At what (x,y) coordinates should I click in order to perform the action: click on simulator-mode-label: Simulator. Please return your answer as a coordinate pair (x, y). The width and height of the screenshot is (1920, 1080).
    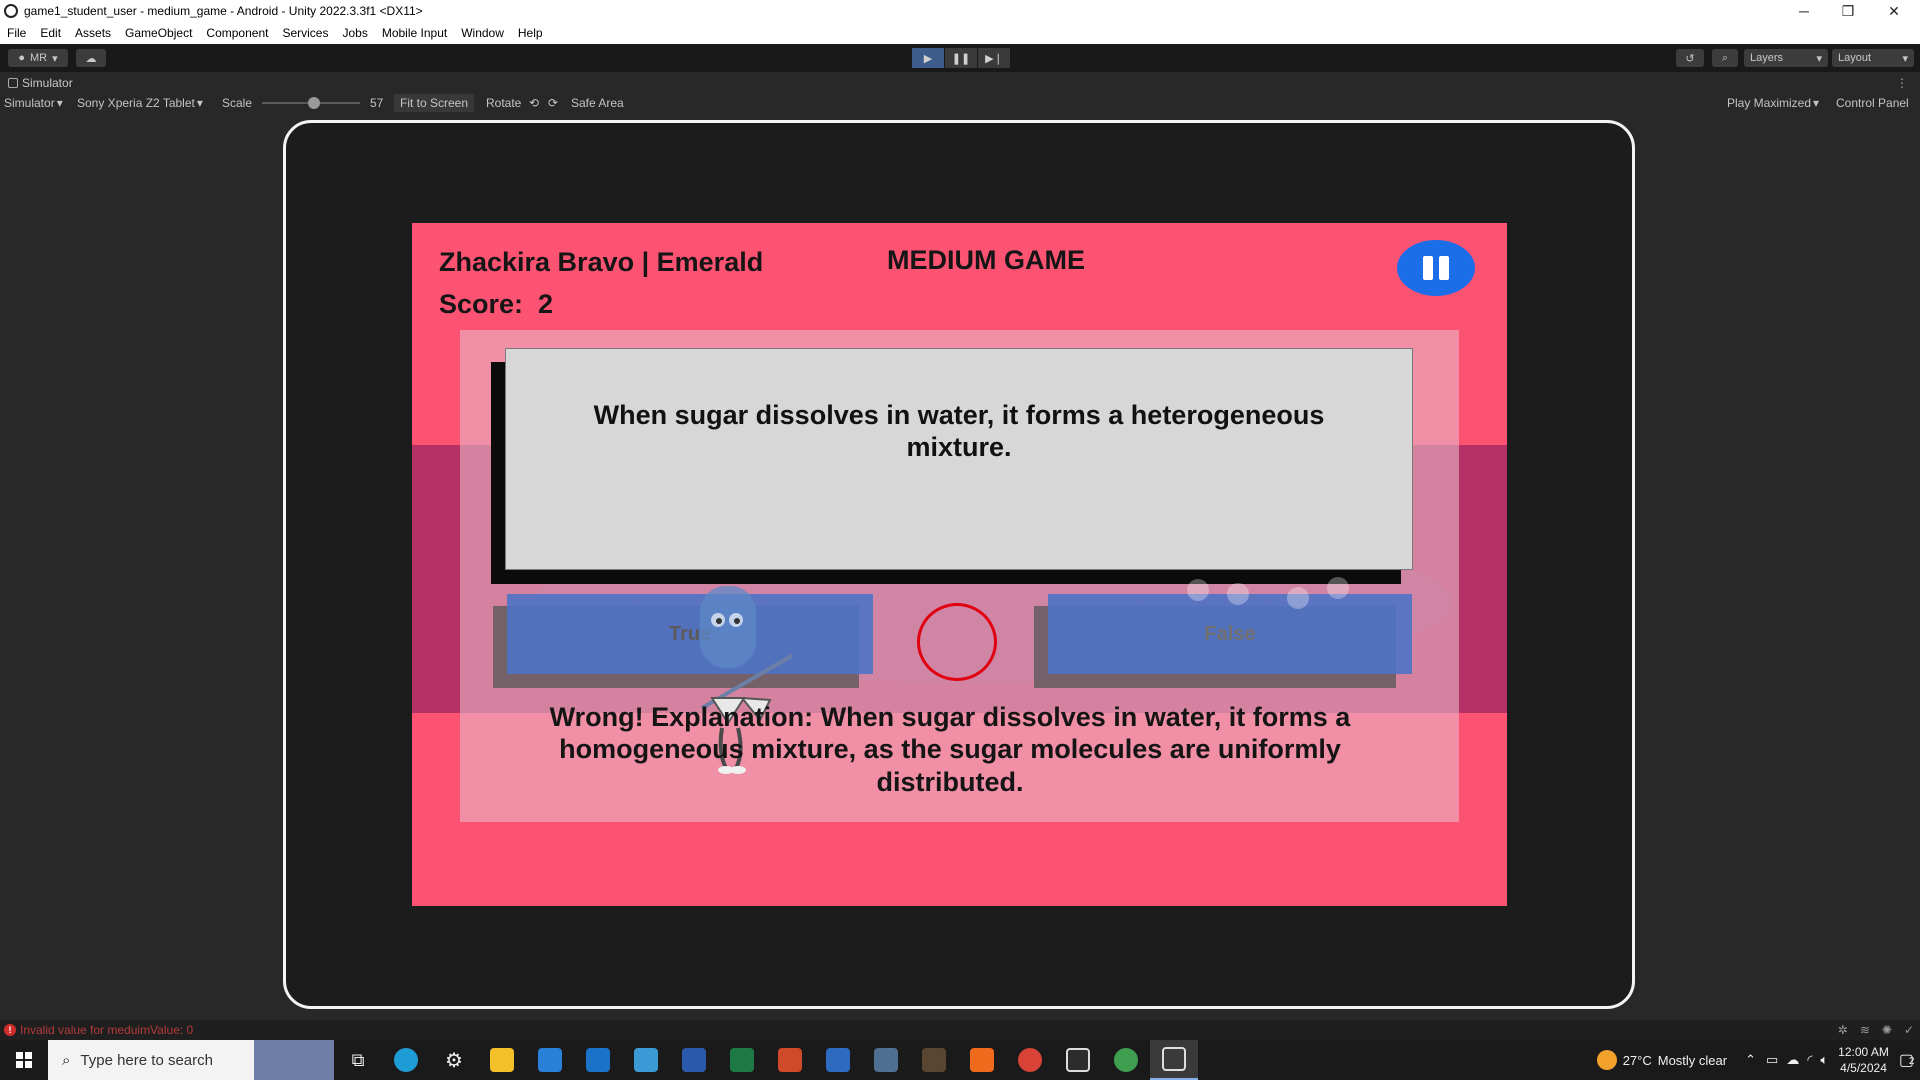
    Looking at the image, I should click on (29, 103).